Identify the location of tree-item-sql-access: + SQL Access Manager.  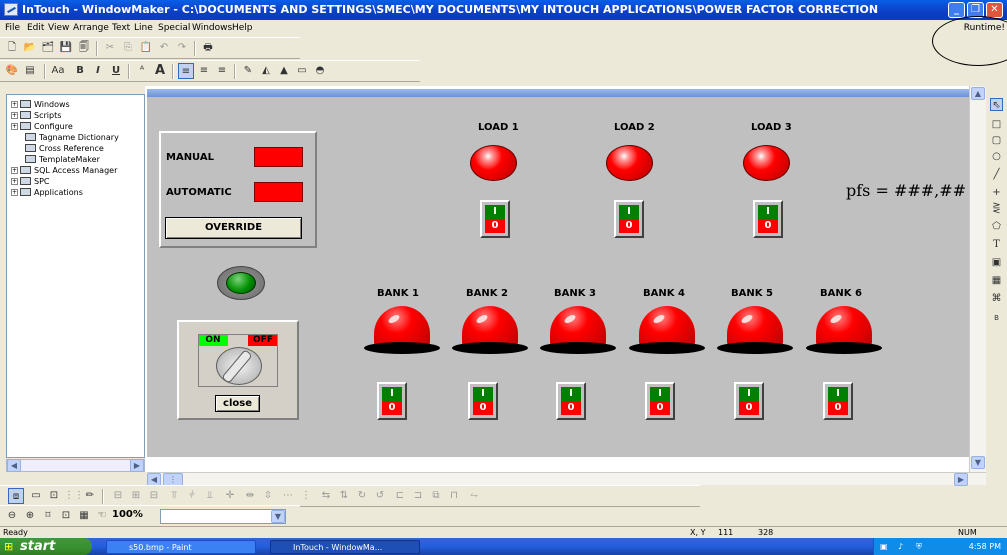
(64, 170).